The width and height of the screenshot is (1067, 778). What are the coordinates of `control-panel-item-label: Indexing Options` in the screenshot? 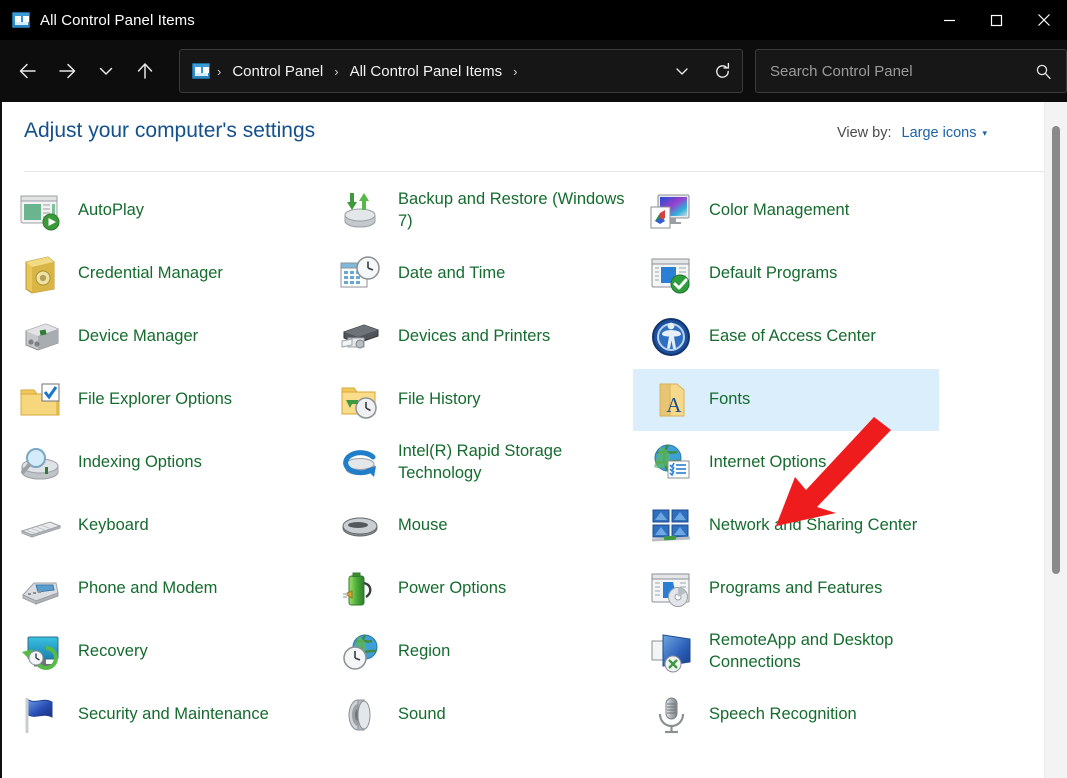 It's located at (140, 462).